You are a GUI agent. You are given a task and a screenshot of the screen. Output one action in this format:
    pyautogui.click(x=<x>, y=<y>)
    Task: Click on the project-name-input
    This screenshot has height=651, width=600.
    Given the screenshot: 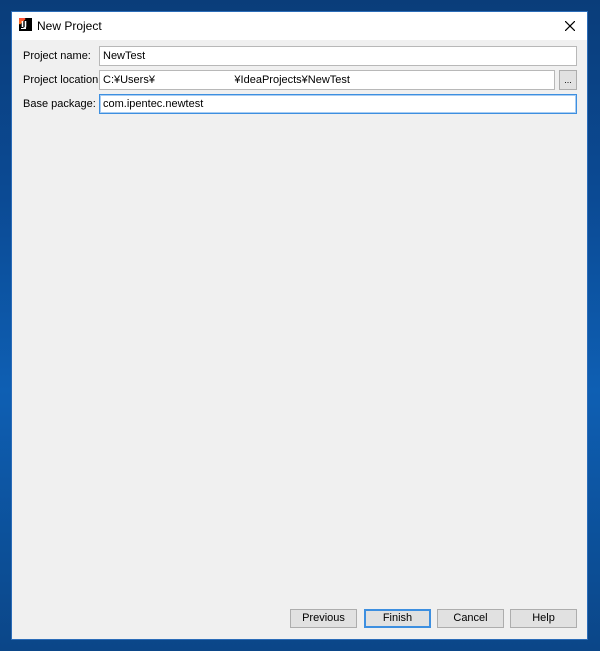 What is the action you would take?
    pyautogui.click(x=338, y=56)
    